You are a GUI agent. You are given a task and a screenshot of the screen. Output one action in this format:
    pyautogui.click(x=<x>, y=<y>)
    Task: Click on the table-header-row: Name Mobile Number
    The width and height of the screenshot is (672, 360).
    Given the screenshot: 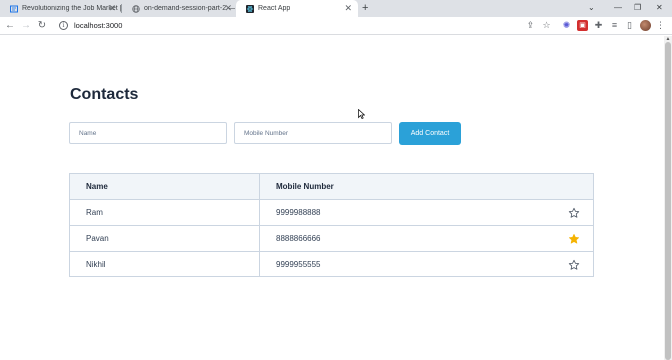 What is the action you would take?
    pyautogui.click(x=331, y=187)
    